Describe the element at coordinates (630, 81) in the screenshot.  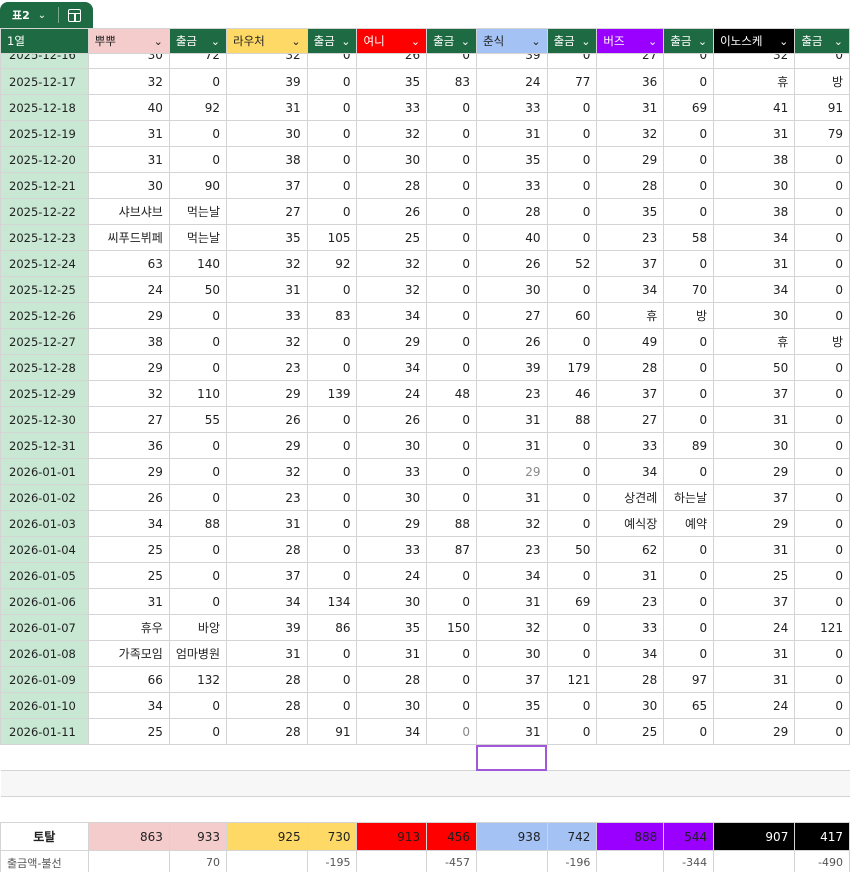
I see `data-cell: 36` at that location.